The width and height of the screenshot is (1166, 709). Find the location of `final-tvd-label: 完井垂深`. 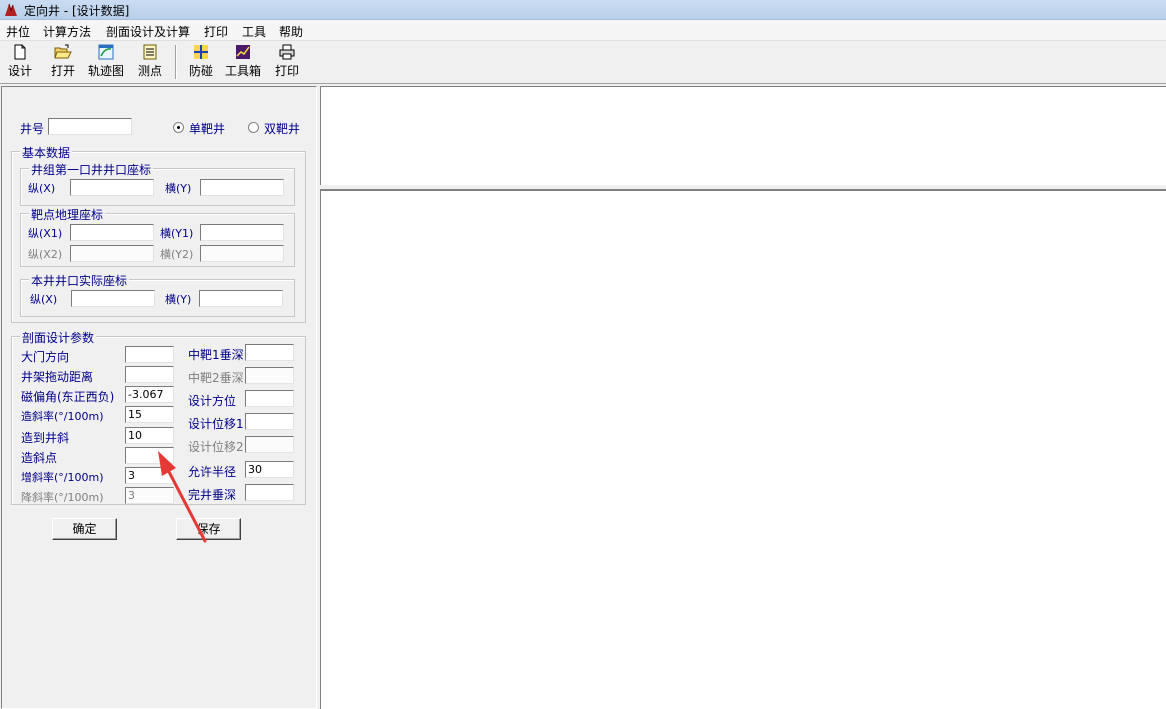

final-tvd-label: 完井垂深 is located at coordinates (212, 495).